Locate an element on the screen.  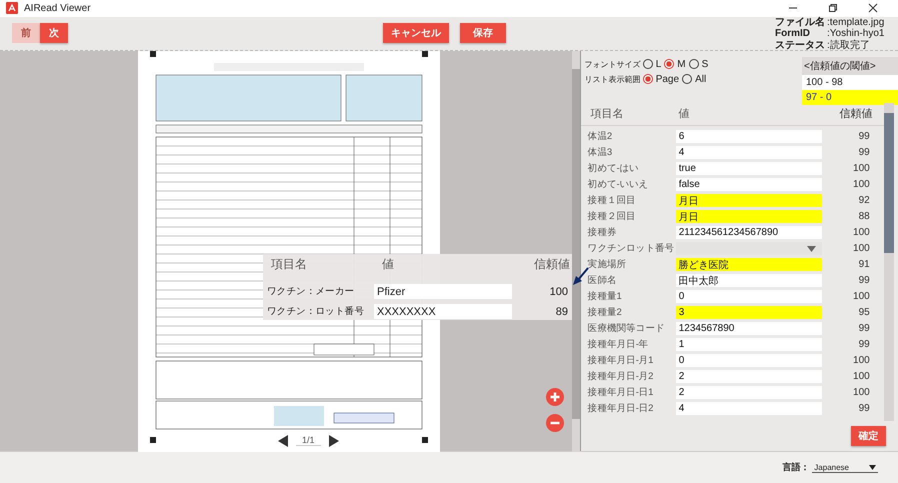
field-name: 医療機関等コード is located at coordinates (626, 329).